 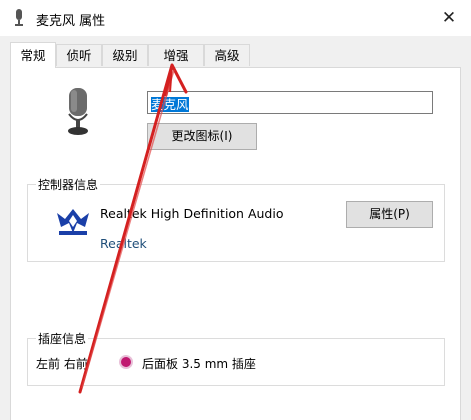 What do you see at coordinates (33, 55) in the screenshot?
I see `tab-general: 常规` at bounding box center [33, 55].